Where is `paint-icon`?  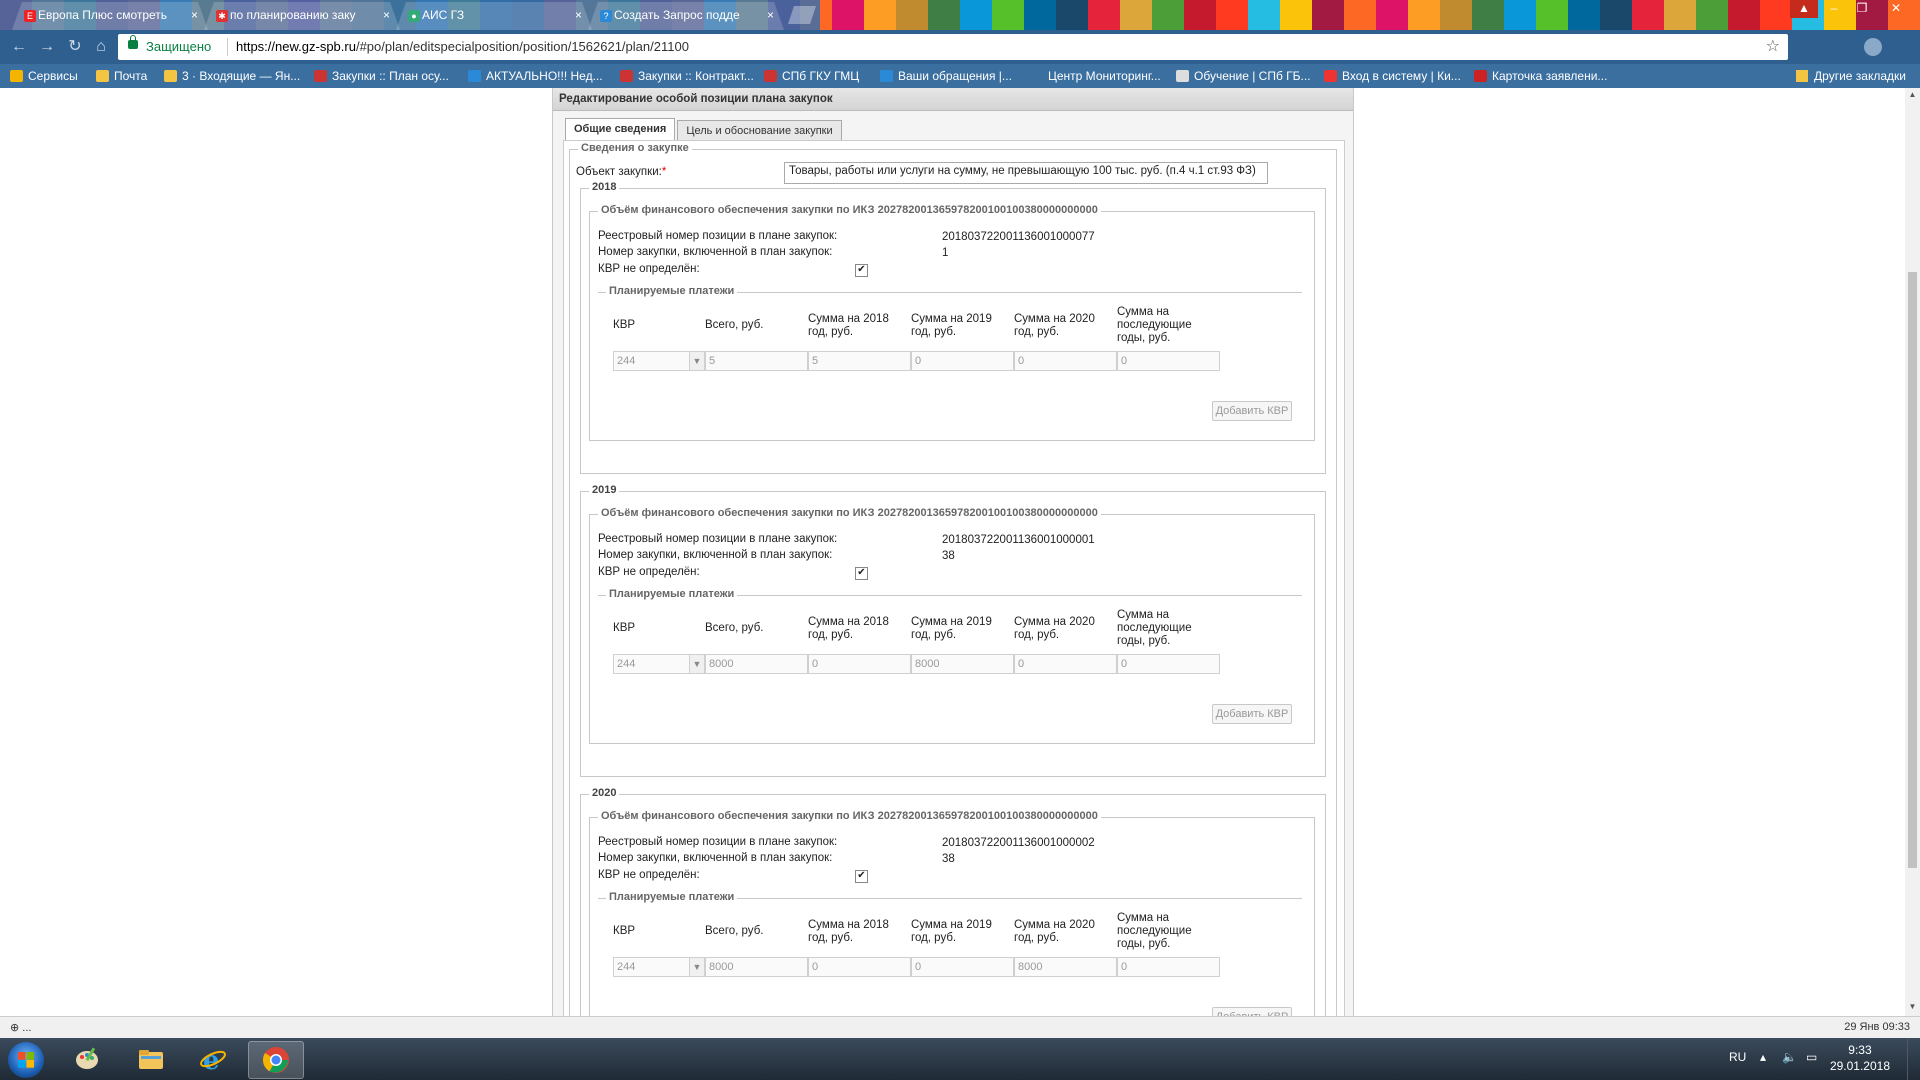
paint-icon is located at coordinates (87, 1058).